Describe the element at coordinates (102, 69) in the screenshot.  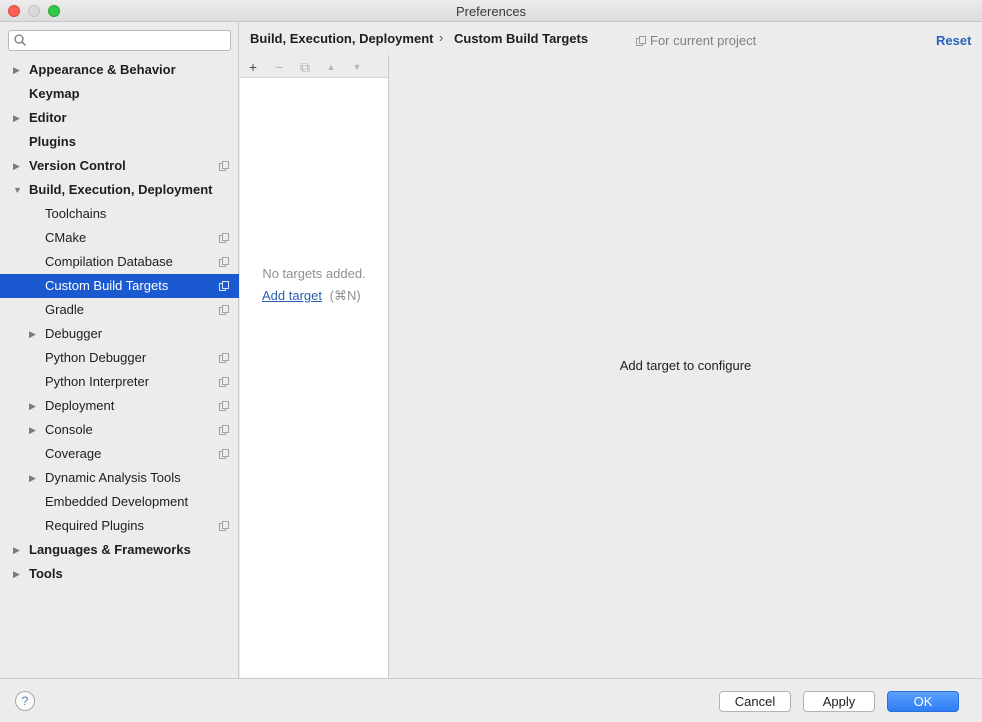
I see `sidebar-item-label: Appearance & Behavior` at that location.